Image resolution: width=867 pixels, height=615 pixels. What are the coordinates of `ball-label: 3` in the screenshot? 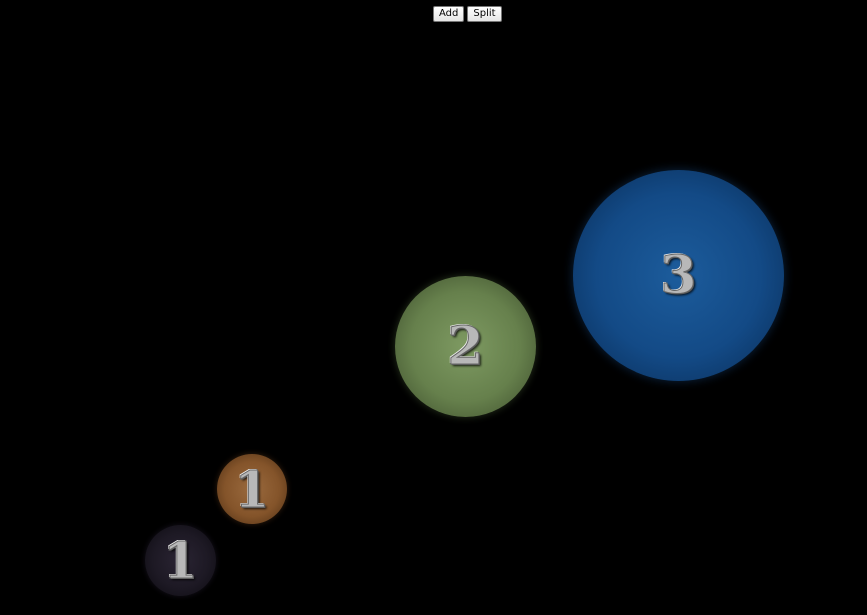 It's located at (678, 276).